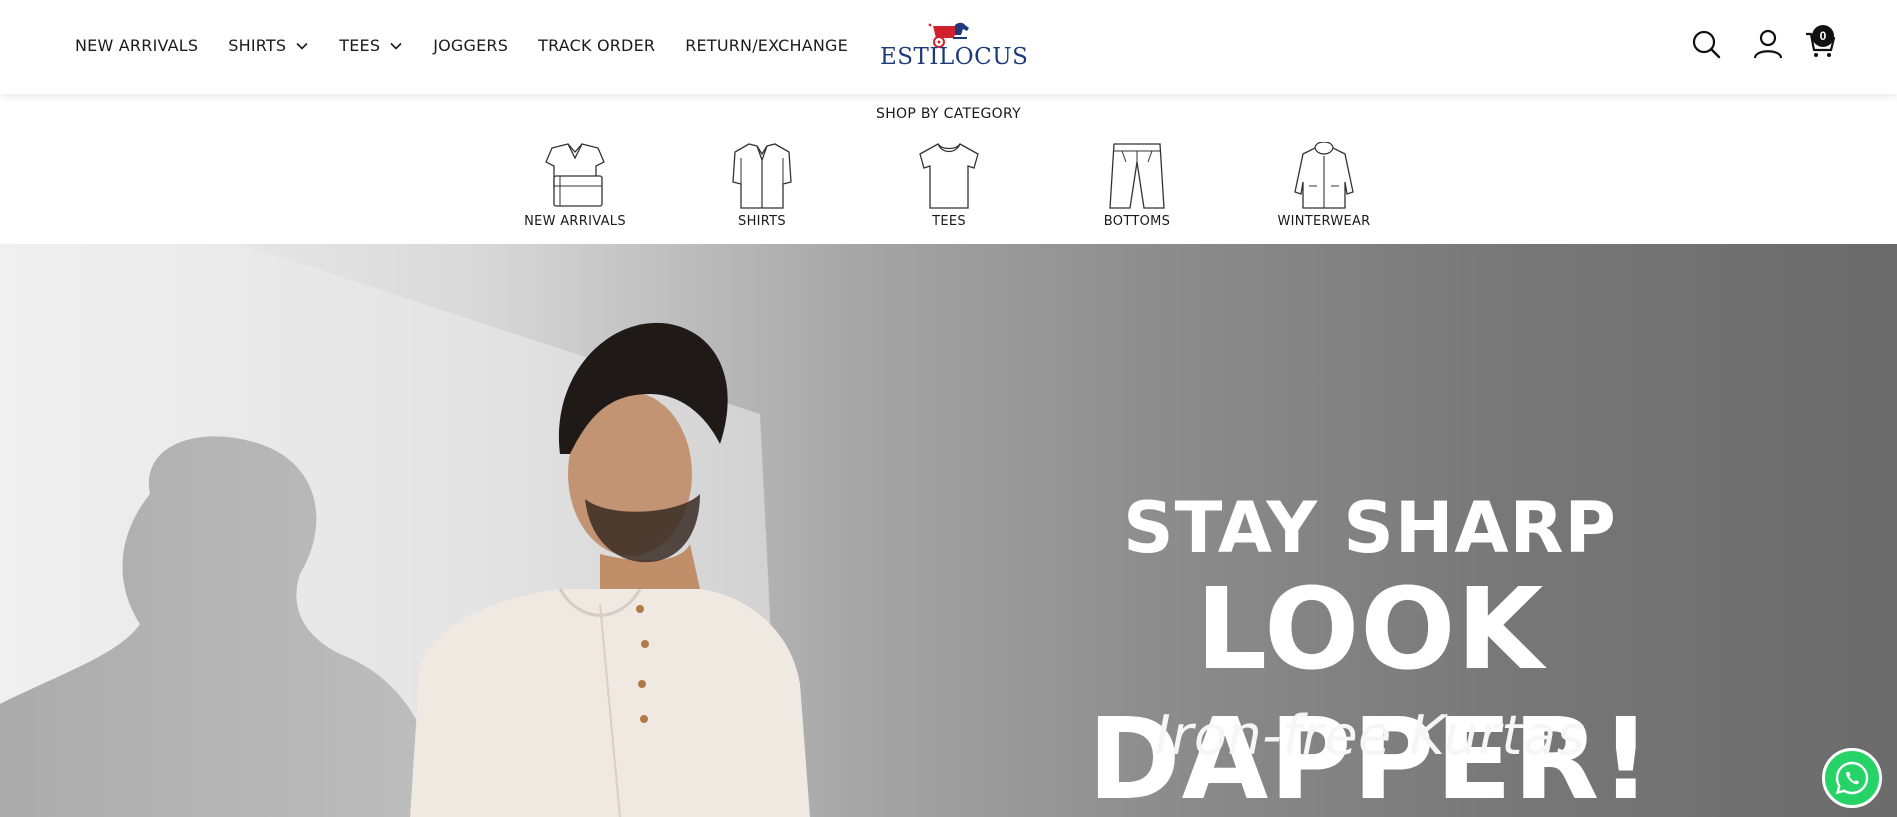  I want to click on nav-label: NEW ARRIVALS, so click(137, 45).